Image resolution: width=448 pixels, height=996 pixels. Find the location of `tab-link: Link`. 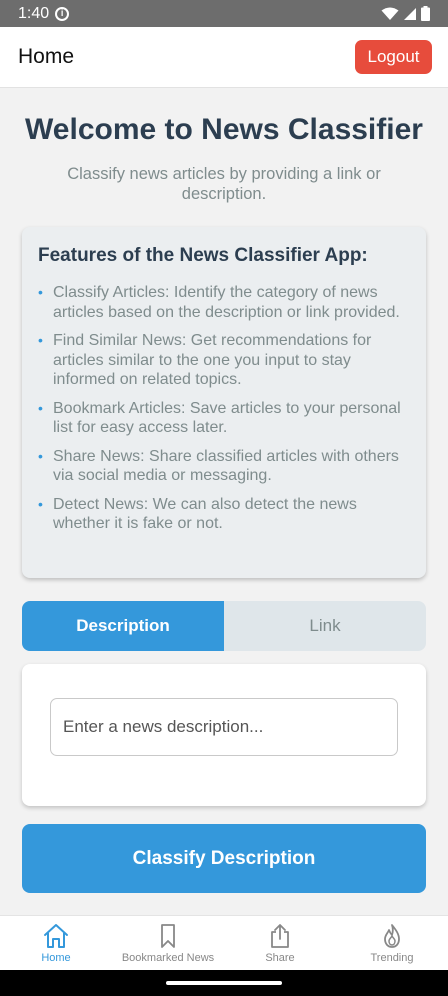

tab-link: Link is located at coordinates (325, 626).